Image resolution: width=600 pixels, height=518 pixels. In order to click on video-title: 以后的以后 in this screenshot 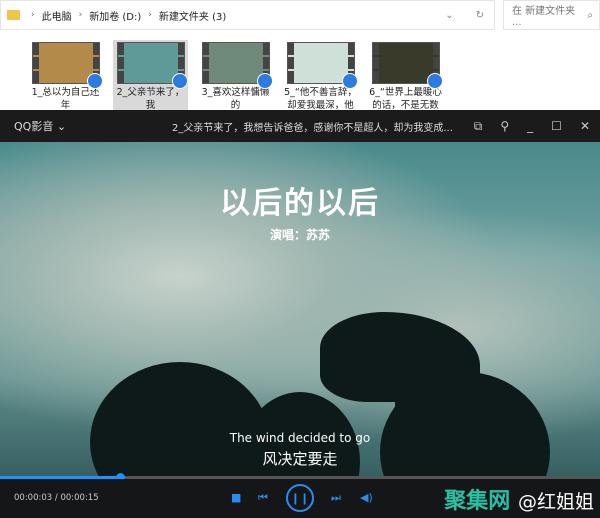, I will do `click(300, 203)`.